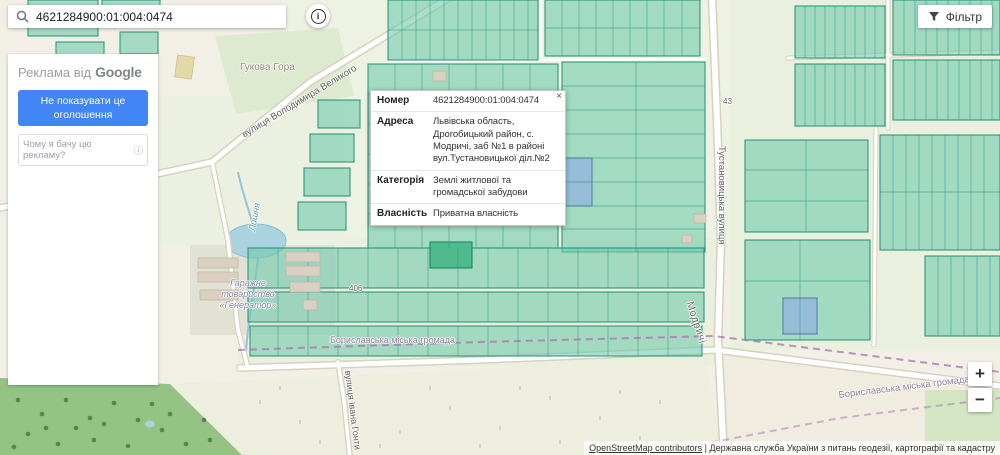 The height and width of the screenshot is (455, 1000). I want to click on popup-row-ownership: Власність Приватна власність, so click(468, 214).